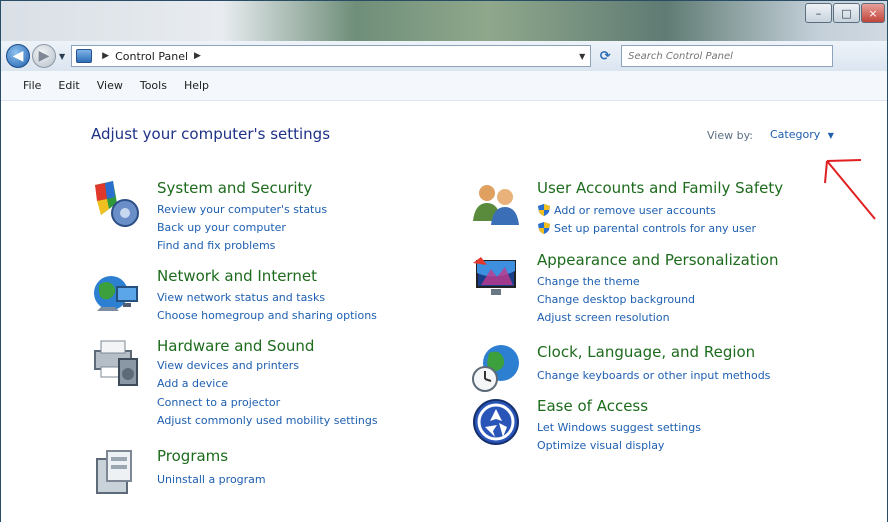 The width and height of the screenshot is (888, 522). I want to click on search-input, so click(730, 56).